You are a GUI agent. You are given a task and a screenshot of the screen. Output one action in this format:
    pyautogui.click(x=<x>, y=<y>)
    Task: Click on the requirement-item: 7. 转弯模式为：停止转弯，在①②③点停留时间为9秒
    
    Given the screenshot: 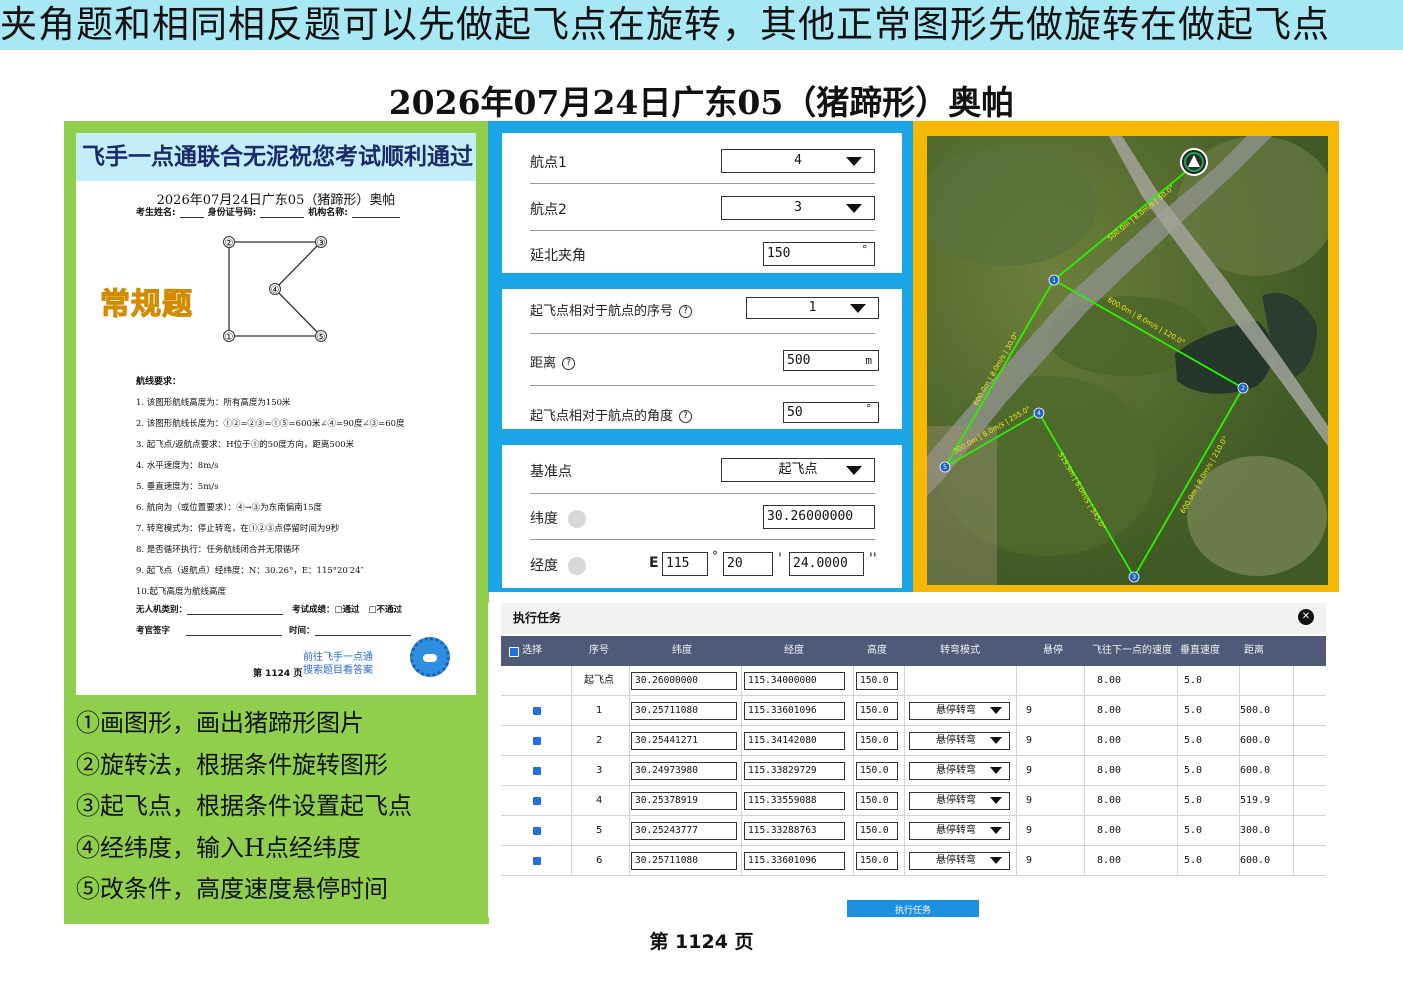 What is the action you would take?
    pyautogui.click(x=238, y=529)
    